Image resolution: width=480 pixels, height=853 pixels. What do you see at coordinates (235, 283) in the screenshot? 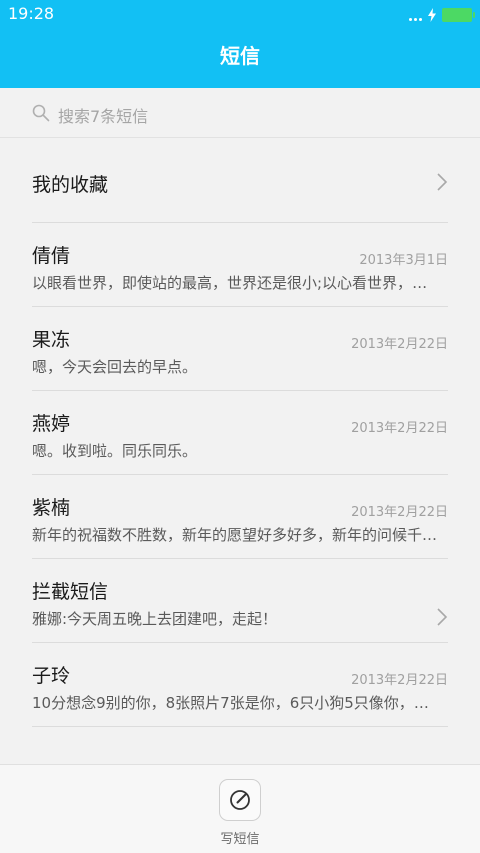
I see `message-preview: 以眼看世界，即使站的最高，世界还是很小;以心看世界，世界再大也不过在心中。` at bounding box center [235, 283].